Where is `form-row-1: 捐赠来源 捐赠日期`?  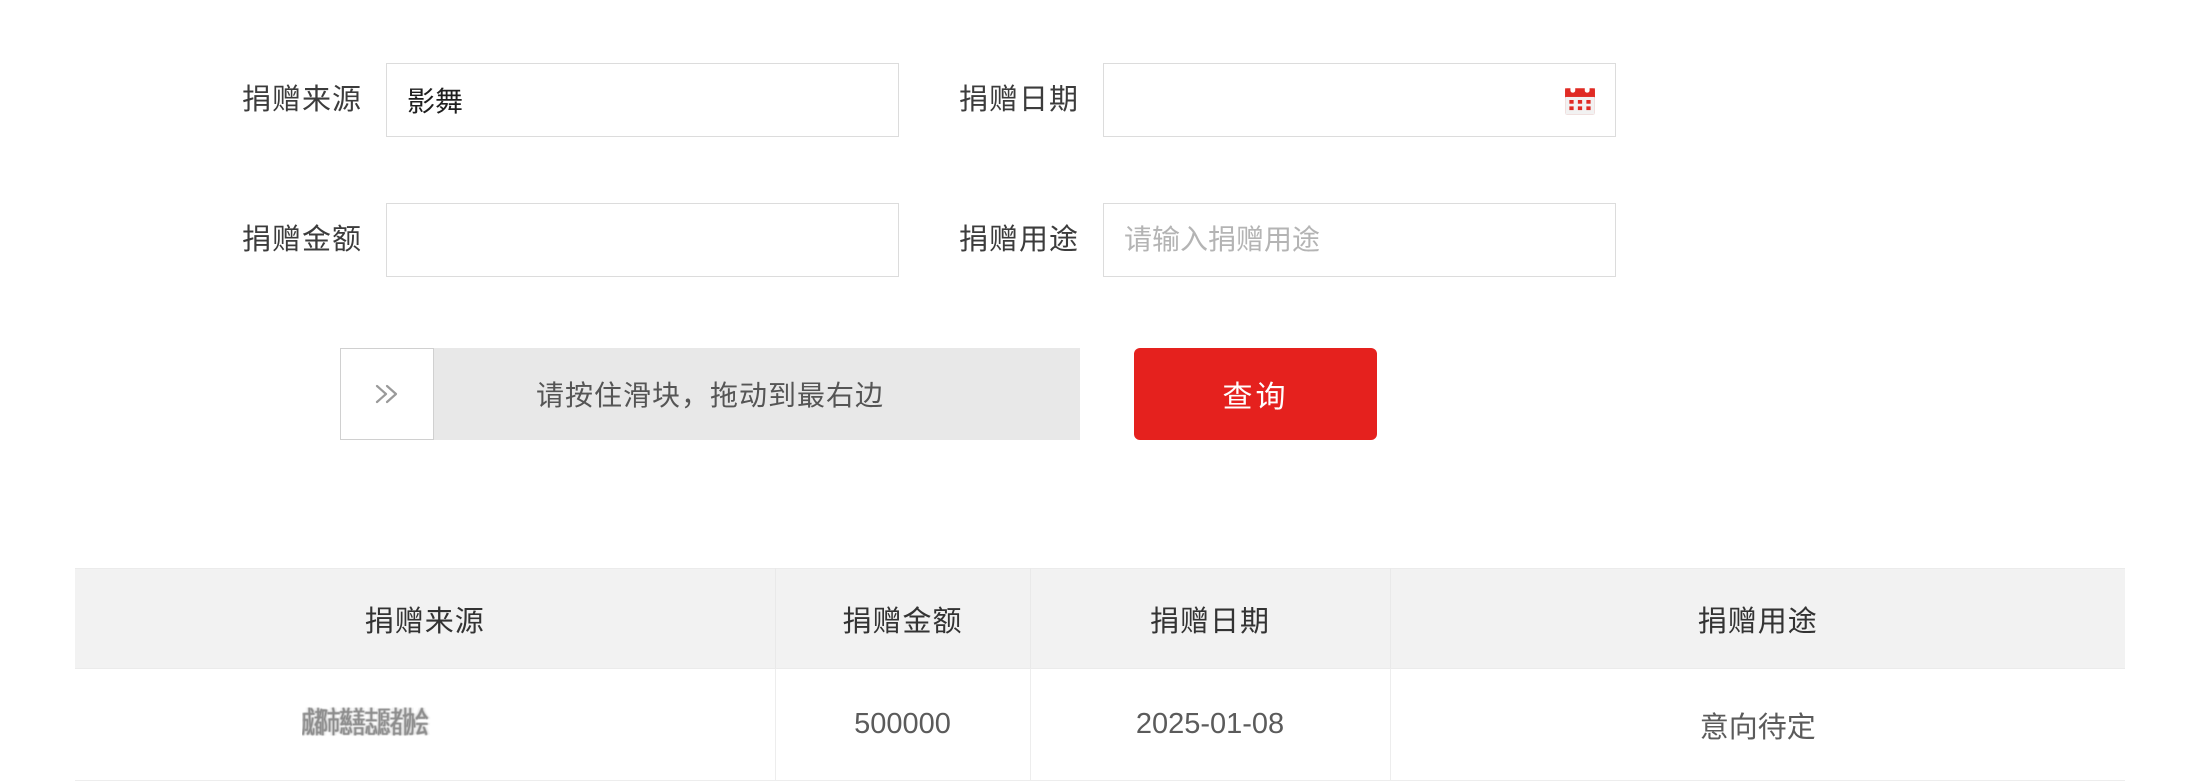
form-row-1: 捐赠来源 捐赠日期 is located at coordinates (1106, 100).